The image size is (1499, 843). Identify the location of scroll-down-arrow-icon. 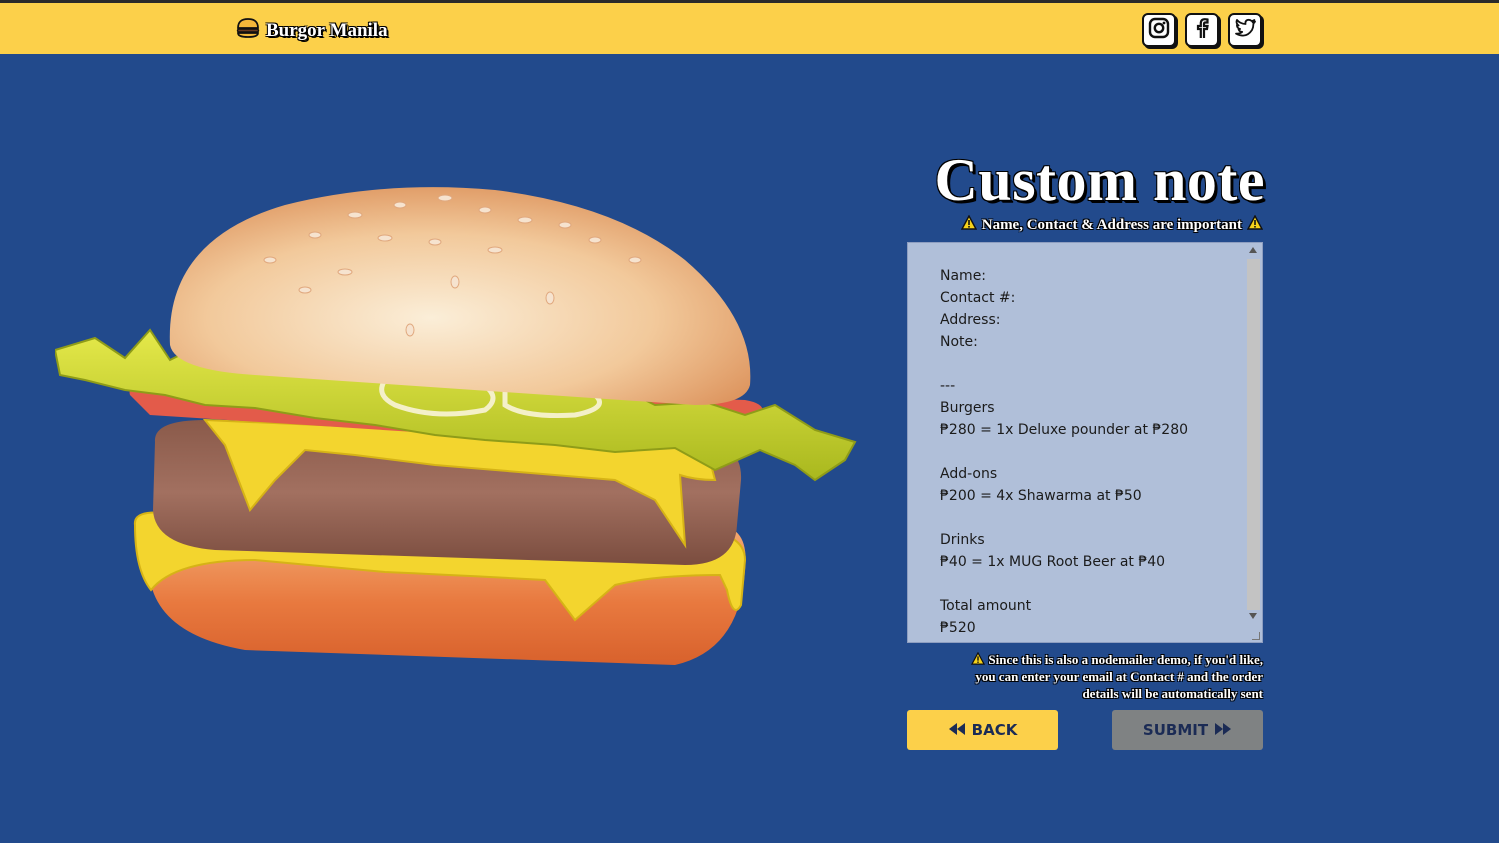
(1253, 616).